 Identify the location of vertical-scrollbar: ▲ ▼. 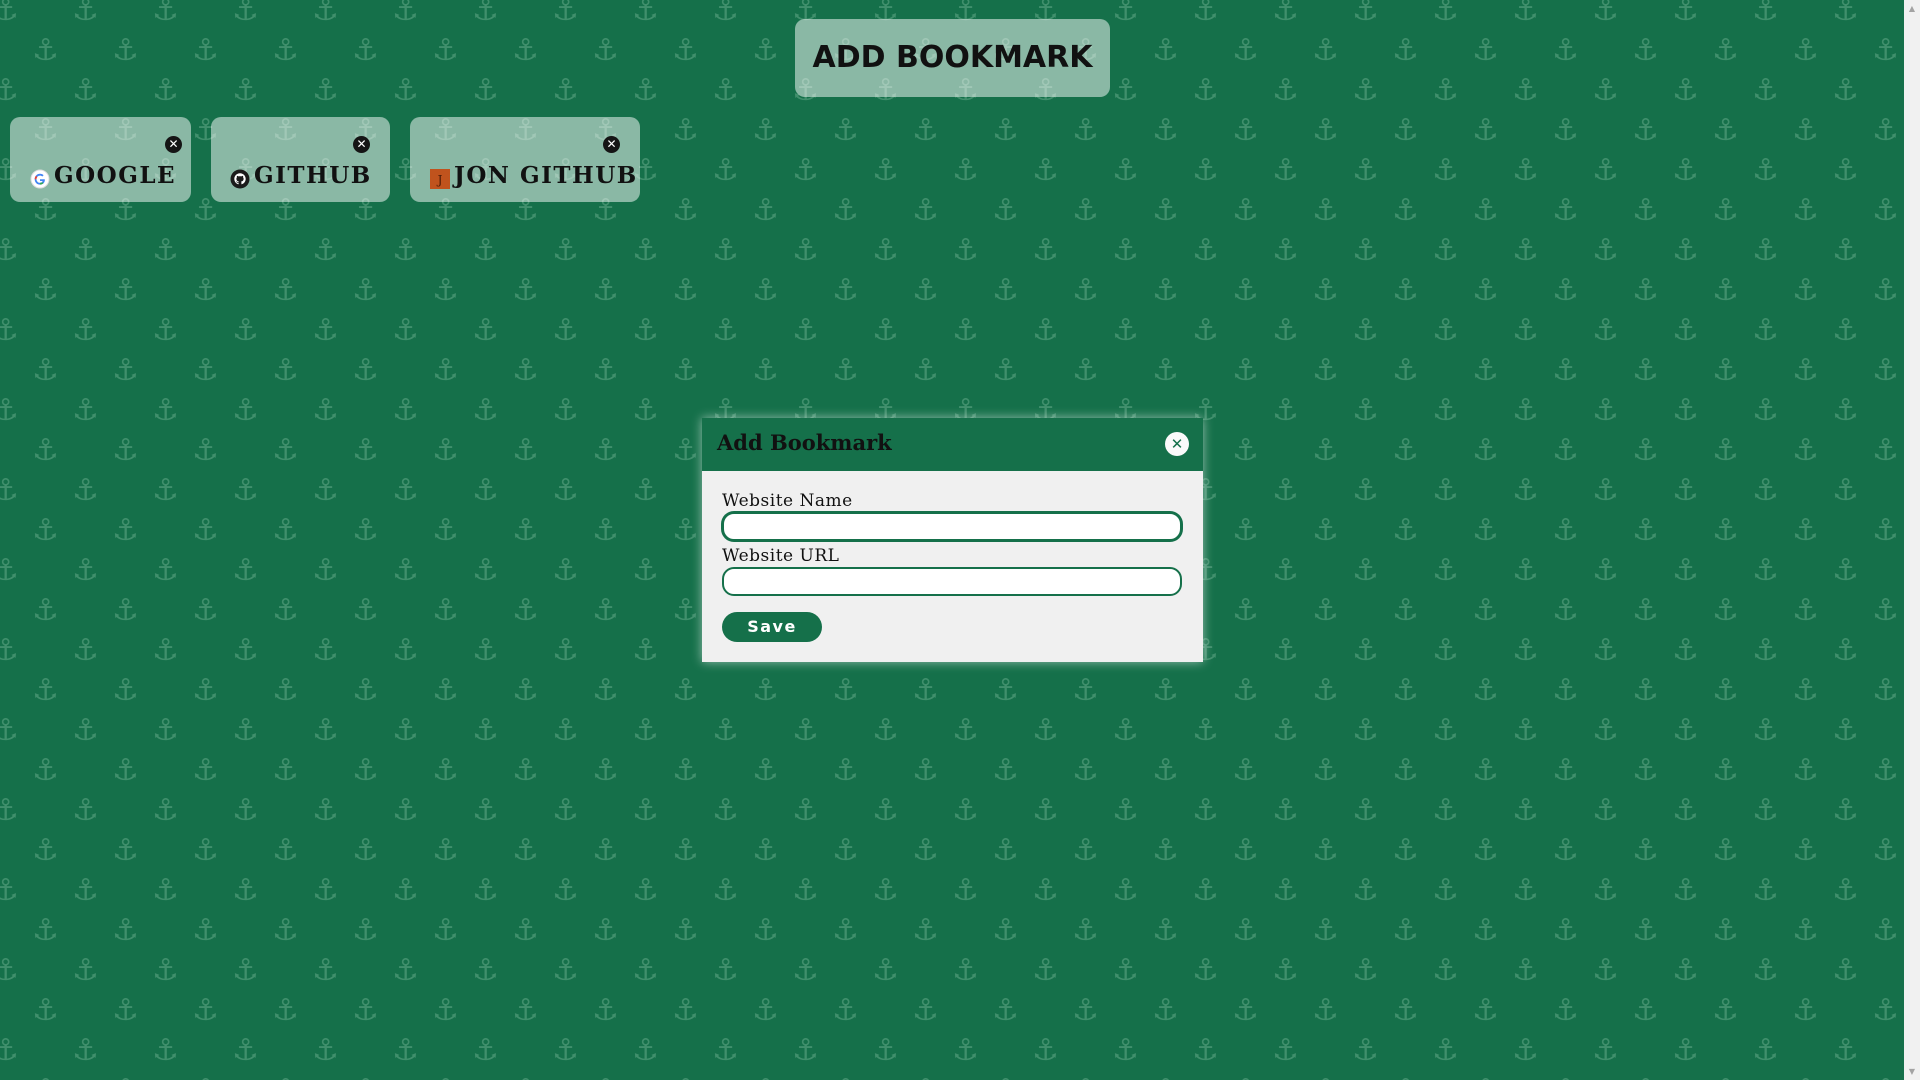
(1912, 540).